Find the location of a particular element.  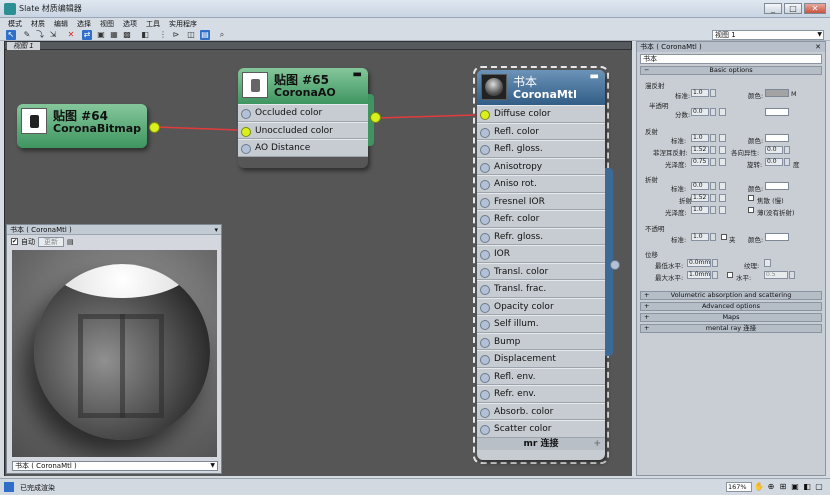

mtl-slot: Refr. color is located at coordinates (541, 219).